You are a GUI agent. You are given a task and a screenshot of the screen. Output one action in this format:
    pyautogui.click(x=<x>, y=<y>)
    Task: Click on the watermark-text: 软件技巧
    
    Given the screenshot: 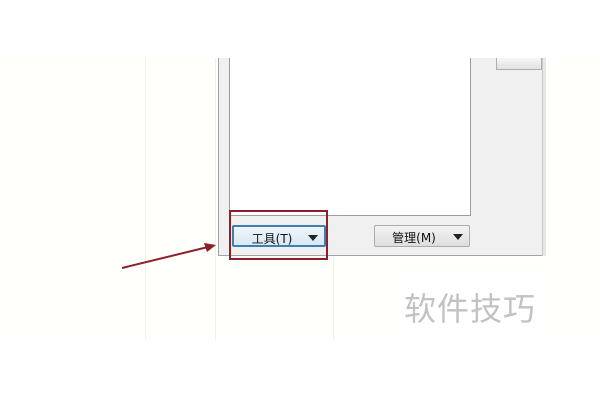 What is the action you would take?
    pyautogui.click(x=470, y=309)
    